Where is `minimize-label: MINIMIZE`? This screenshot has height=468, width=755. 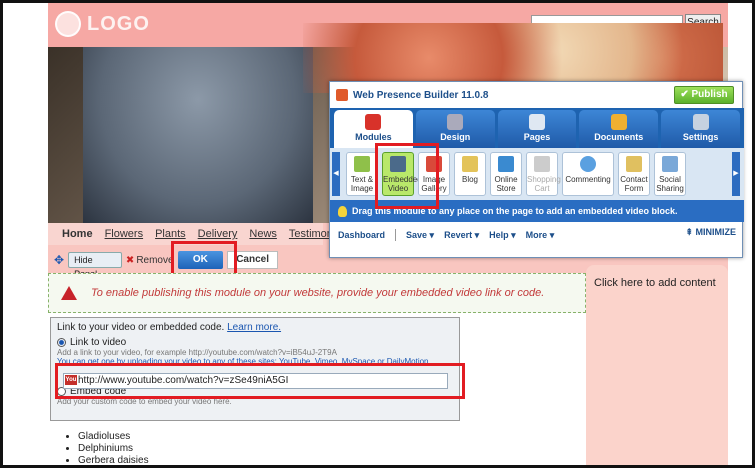
minimize-label: MINIMIZE is located at coordinates (716, 232).